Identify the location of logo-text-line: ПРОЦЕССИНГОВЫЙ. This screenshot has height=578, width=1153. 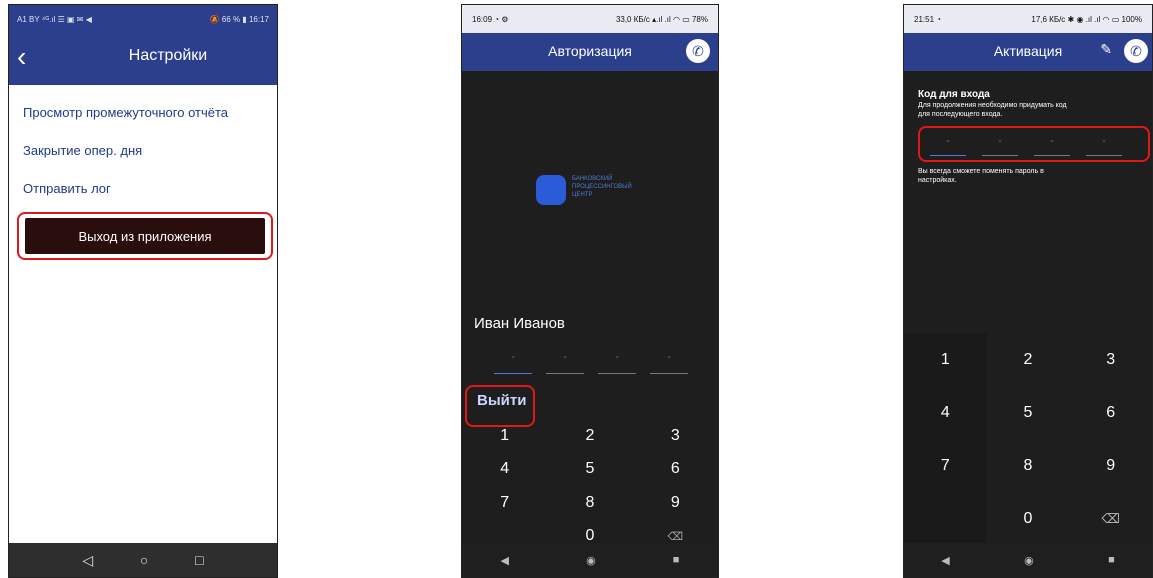
(602, 187).